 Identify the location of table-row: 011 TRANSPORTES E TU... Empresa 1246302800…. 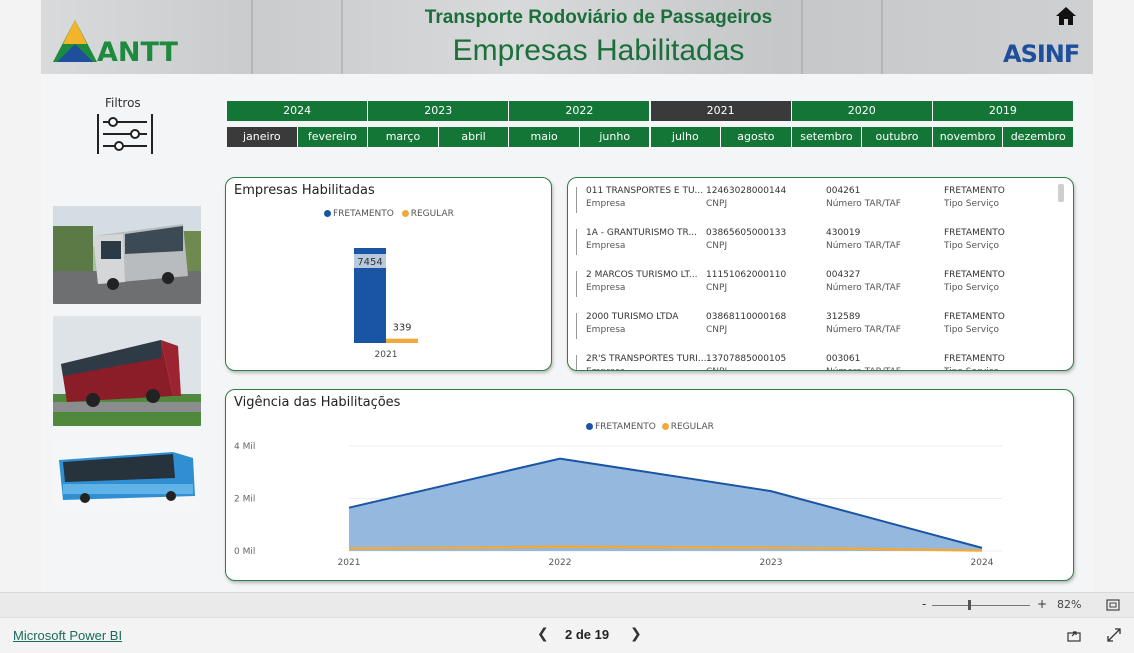
(811, 203).